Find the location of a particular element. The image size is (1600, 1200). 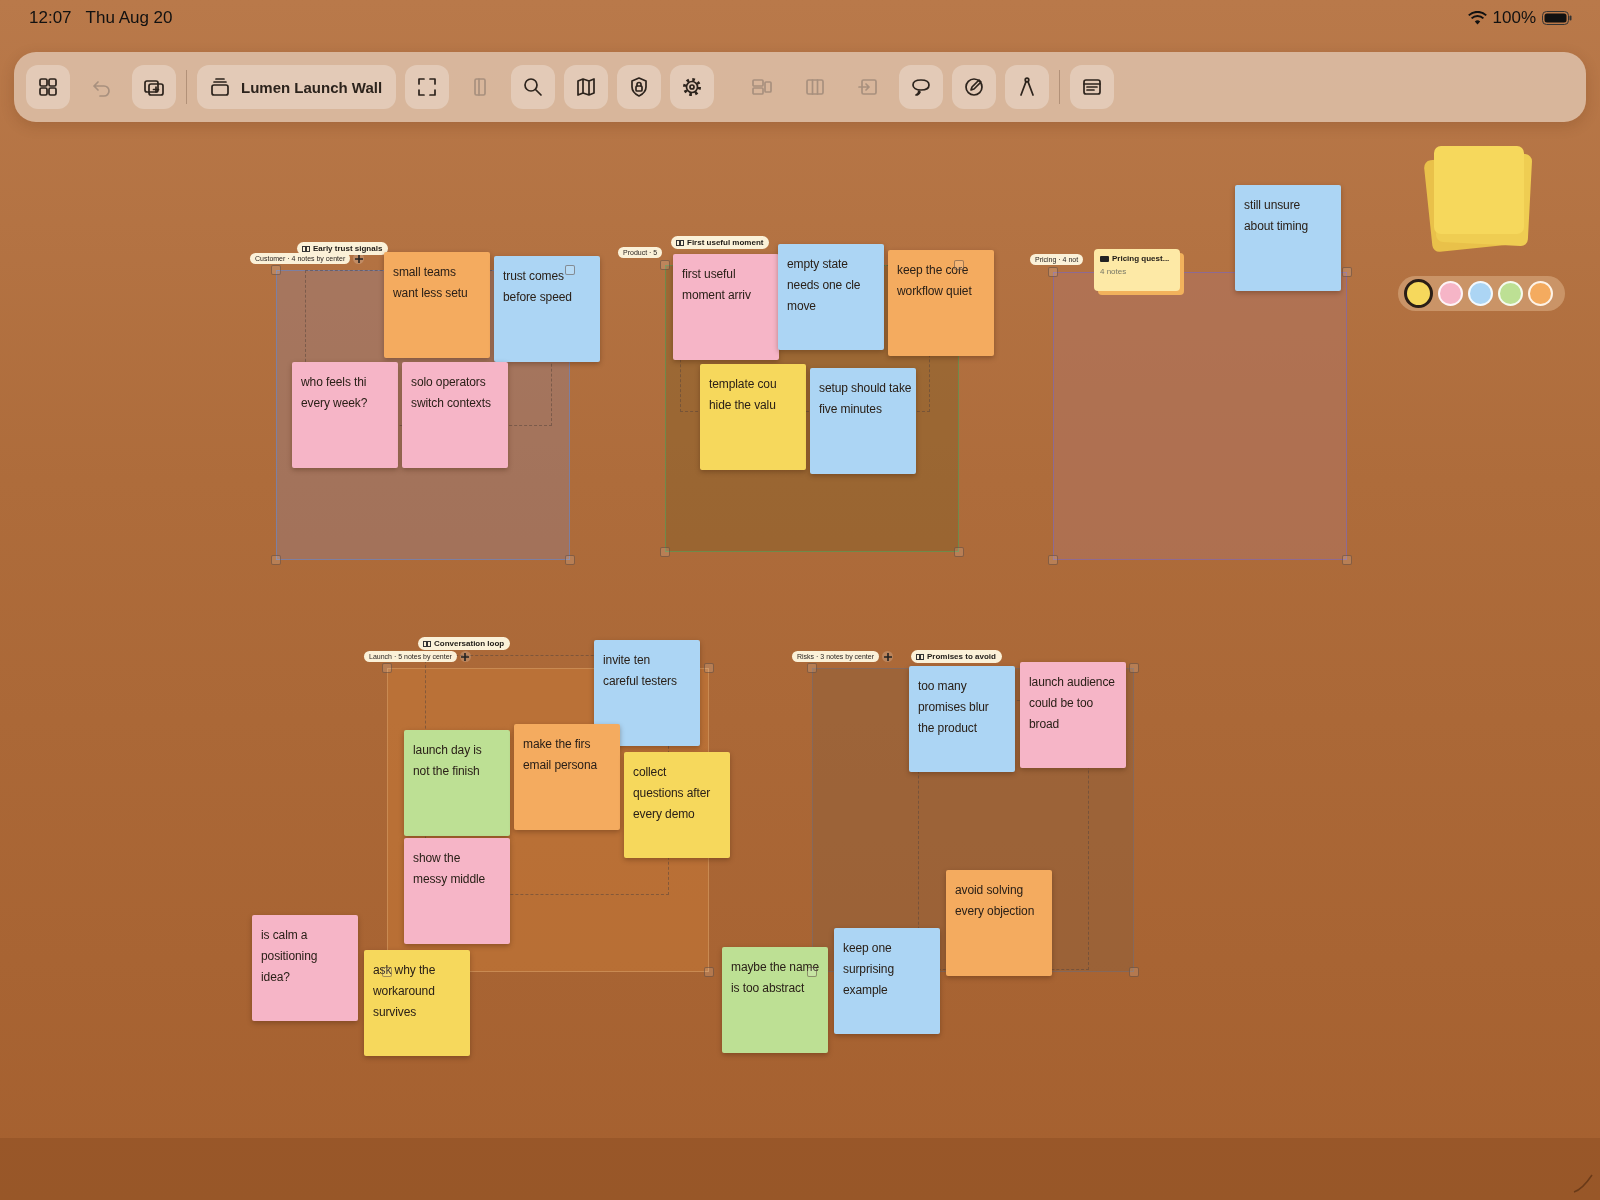

sticky-note: show the messy middle is located at coordinates (457, 891).